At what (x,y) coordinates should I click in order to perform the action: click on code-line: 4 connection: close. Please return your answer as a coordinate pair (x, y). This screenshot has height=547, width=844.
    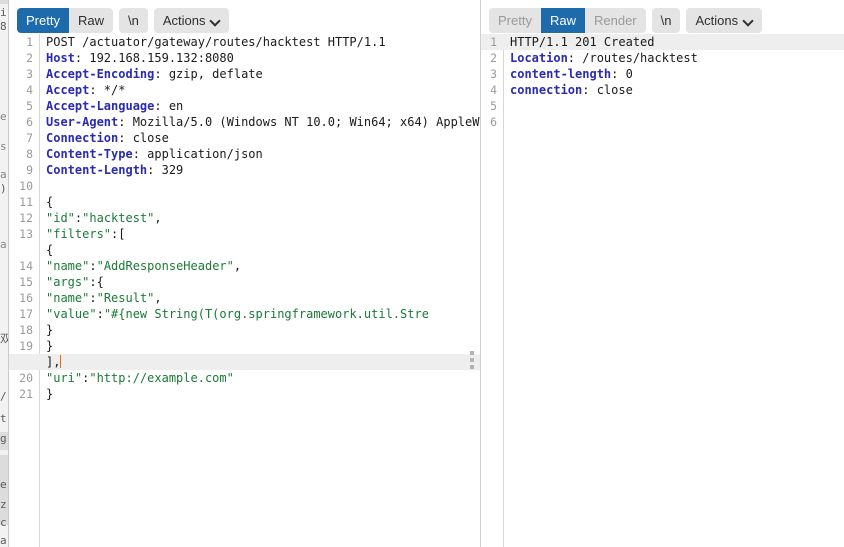
    Looking at the image, I should click on (662, 90).